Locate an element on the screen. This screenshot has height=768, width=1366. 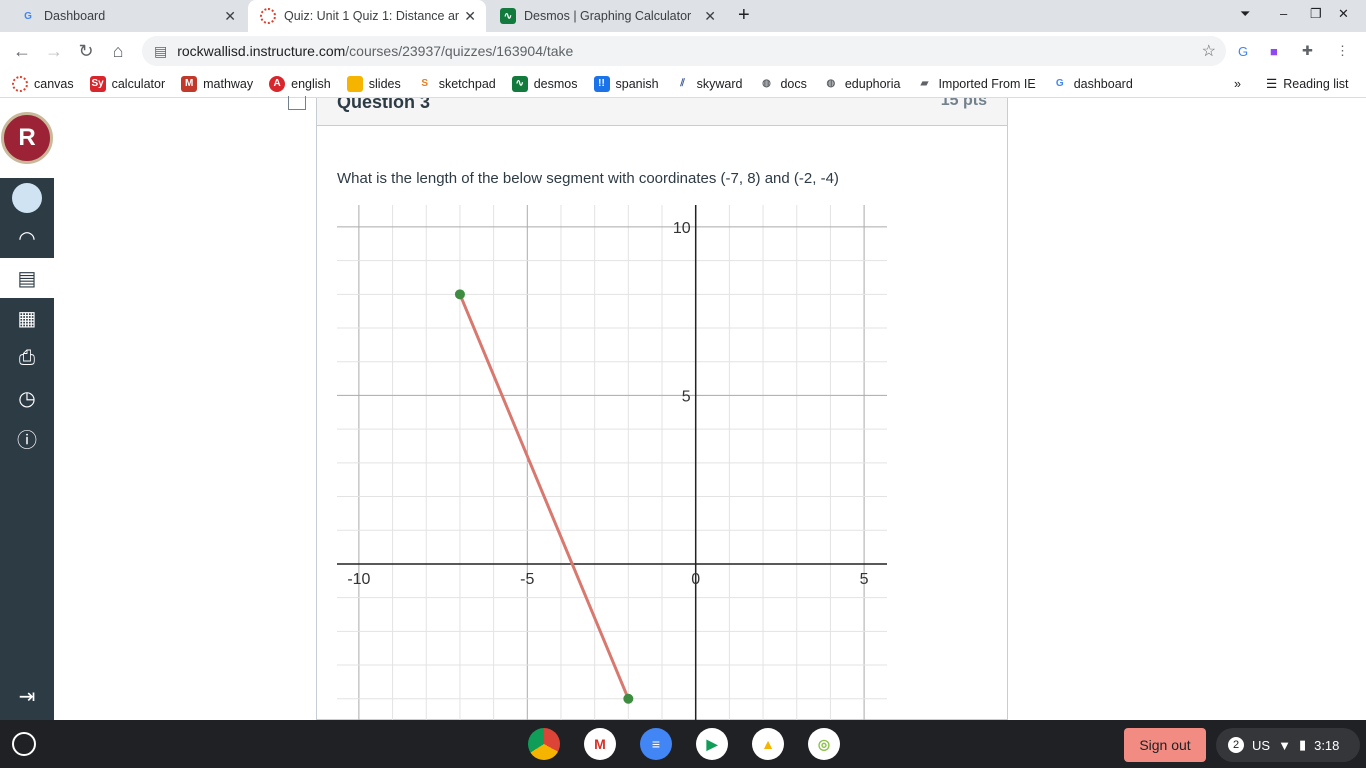
translate-extension-icon: G is located at coordinates (1243, 51).